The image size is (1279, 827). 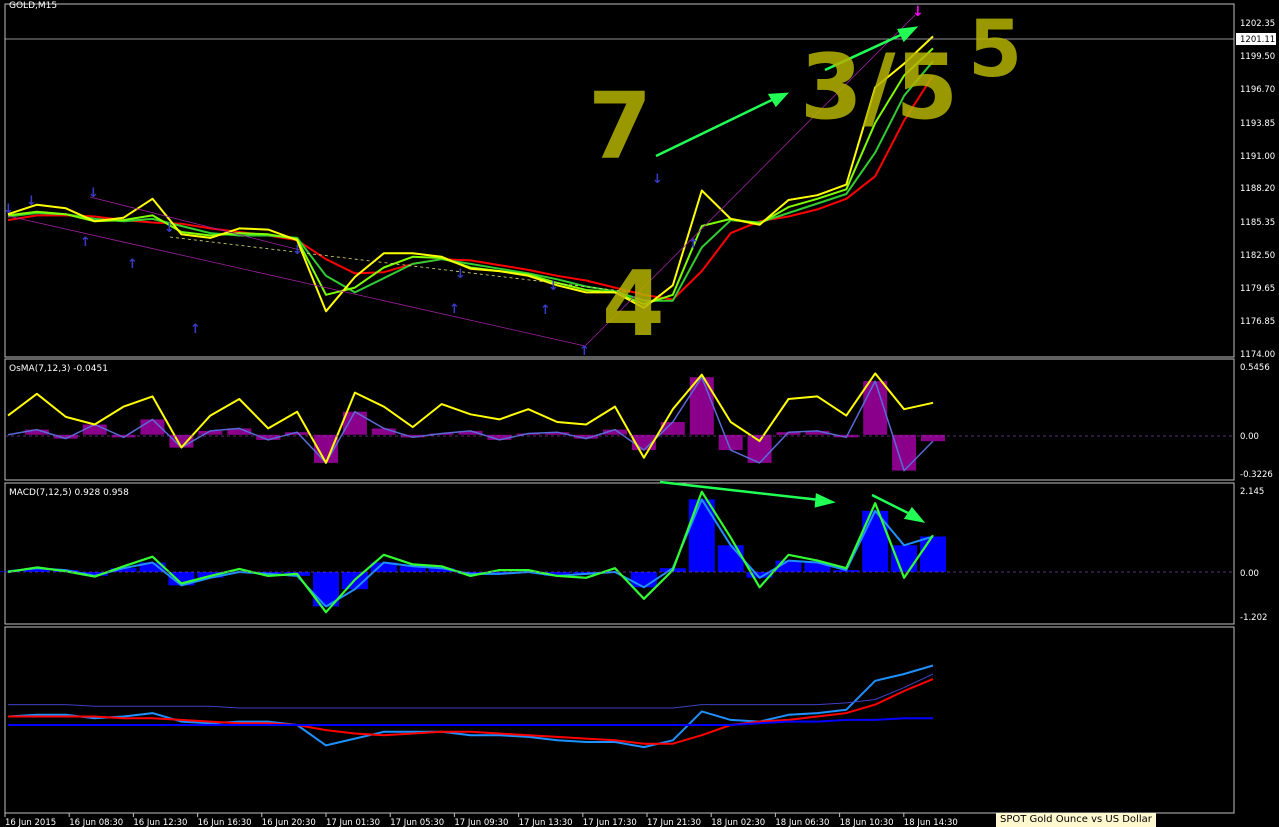 What do you see at coordinates (296, 281) in the screenshot?
I see `channel-lower-line` at bounding box center [296, 281].